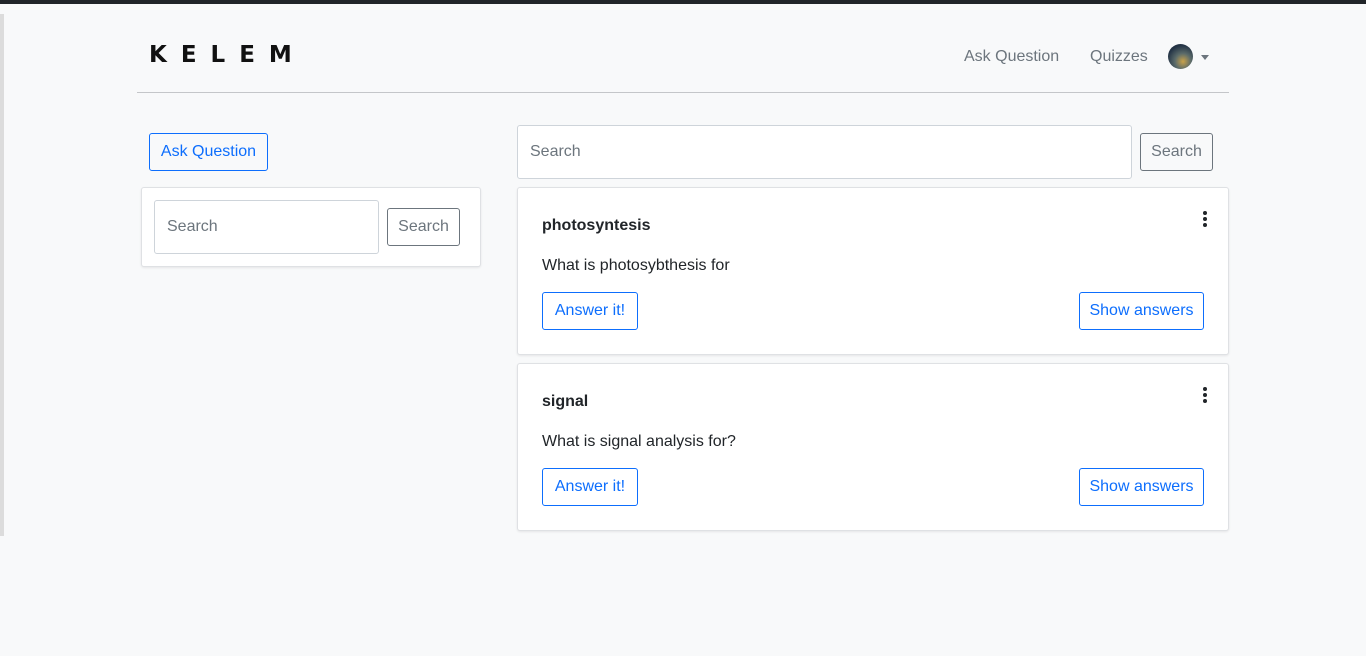  I want to click on main-search-input: Search, so click(824, 152).